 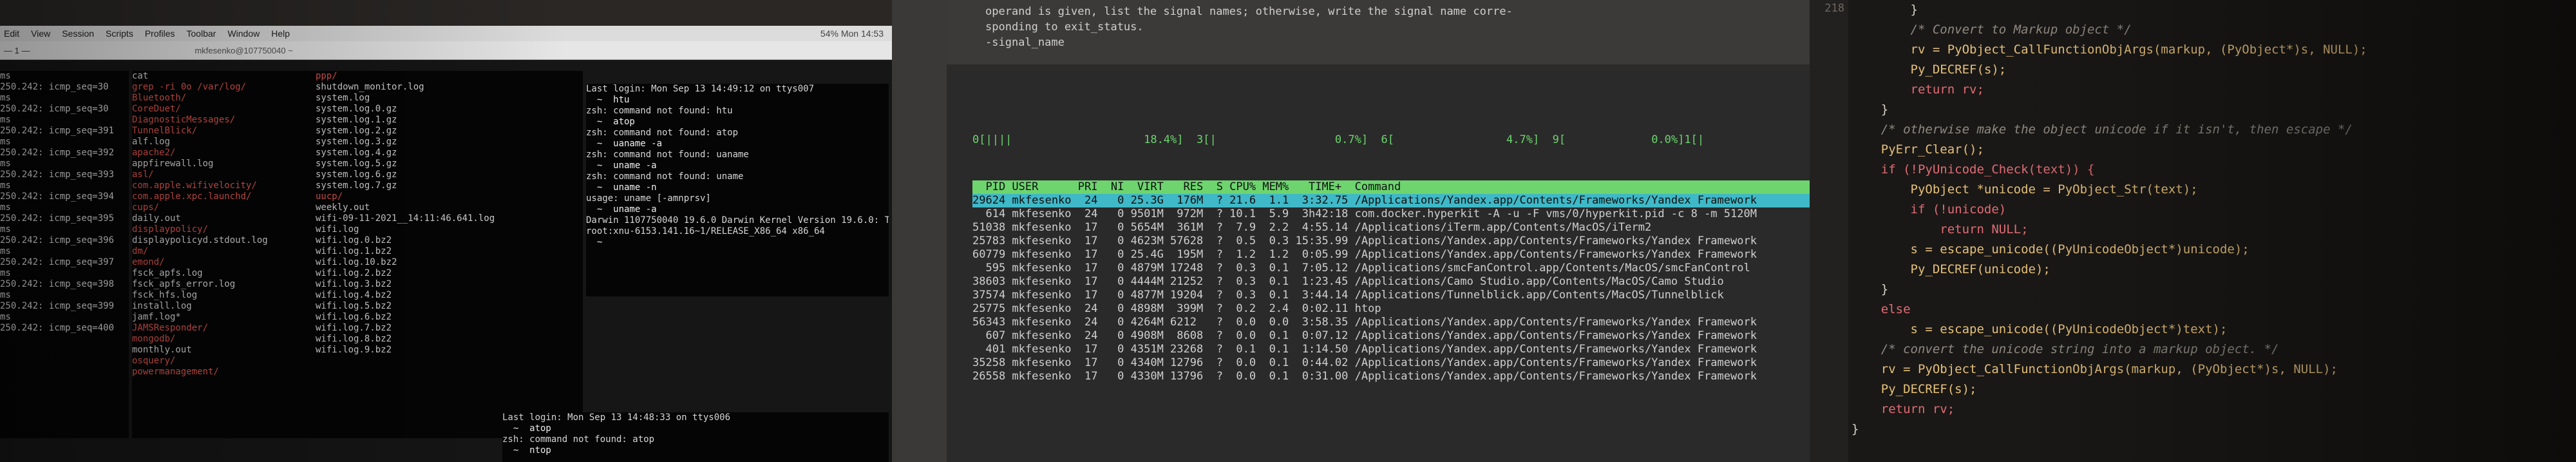 I want to click on ls-entry: wifi.log.1.bz2, so click(x=354, y=251).